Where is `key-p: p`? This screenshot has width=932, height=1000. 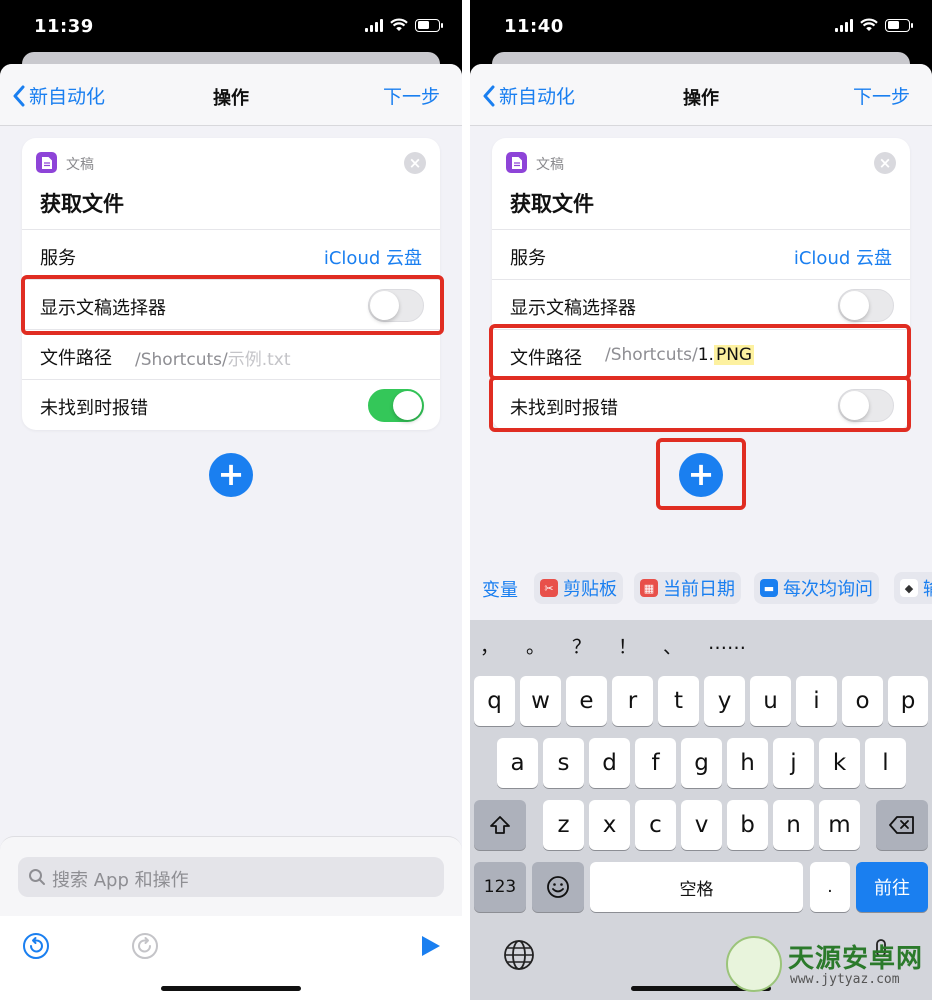
key-p: p is located at coordinates (908, 701).